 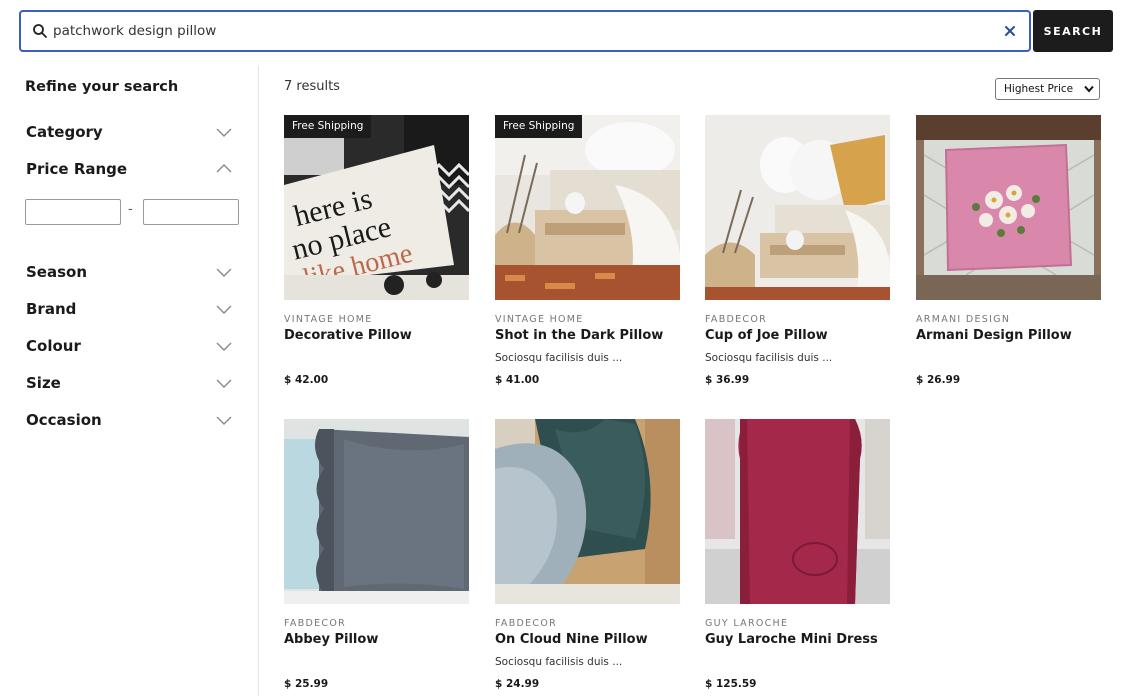 I want to click on product-name: Decorative Pillow, so click(x=348, y=335).